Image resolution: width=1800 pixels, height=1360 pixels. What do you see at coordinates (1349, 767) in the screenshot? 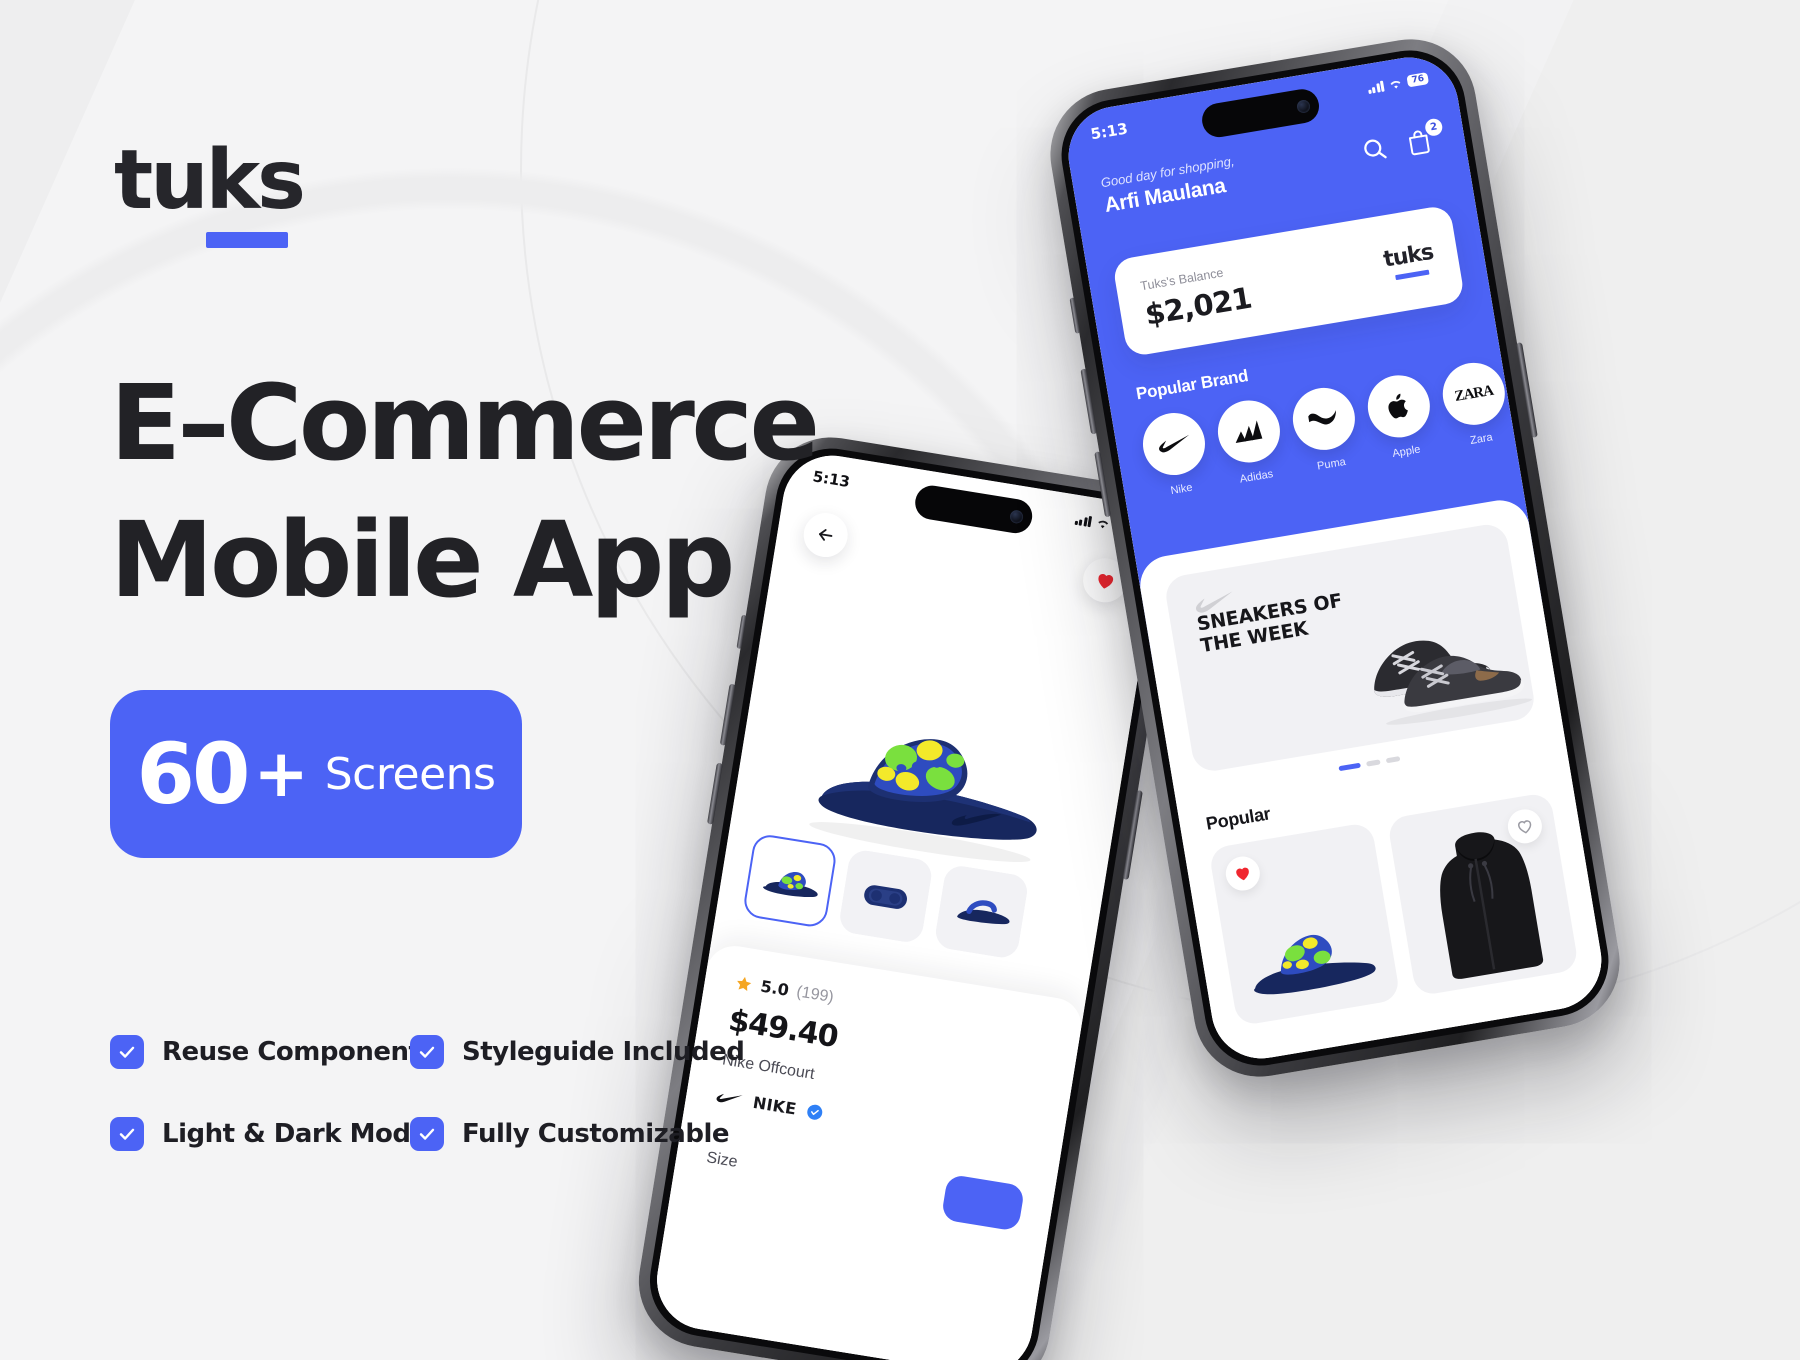
I see `carousel-dot-active` at bounding box center [1349, 767].